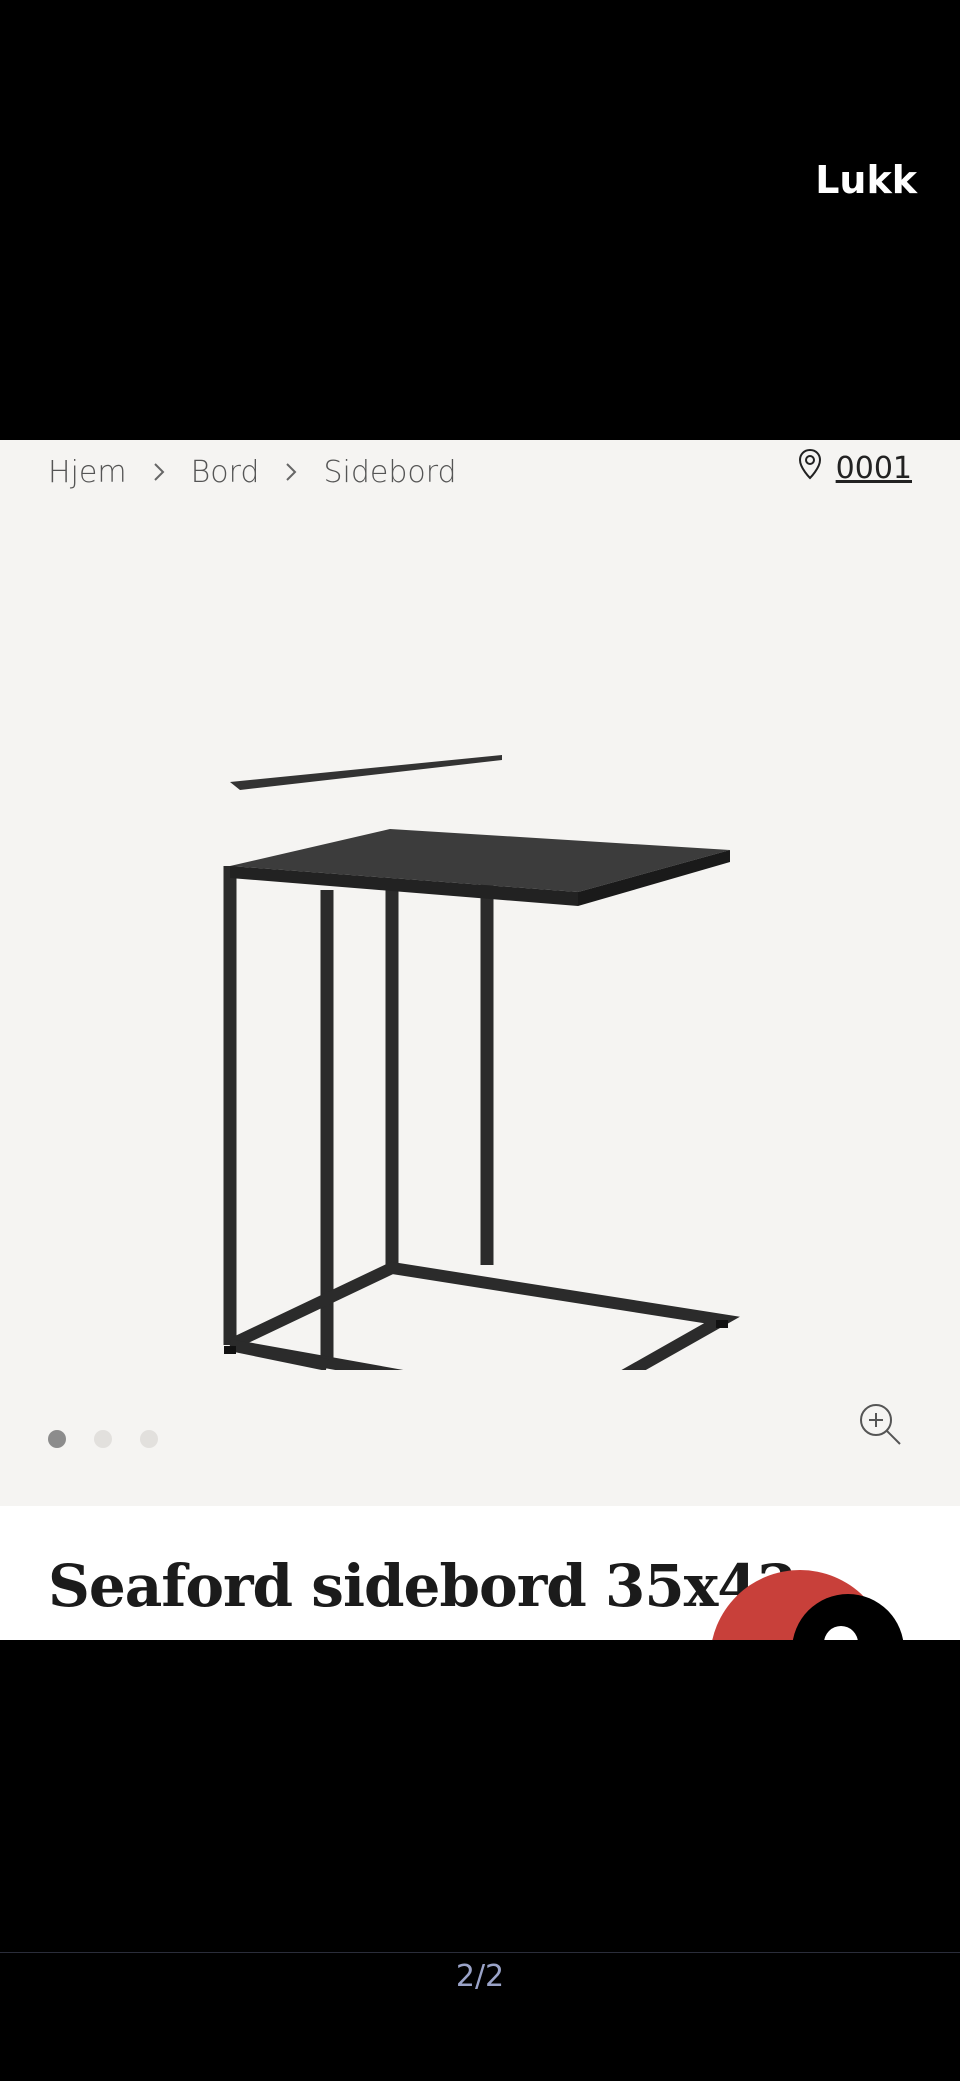 Image resolution: width=960 pixels, height=2081 pixels. I want to click on page-indicator: 2/2, so click(480, 1976).